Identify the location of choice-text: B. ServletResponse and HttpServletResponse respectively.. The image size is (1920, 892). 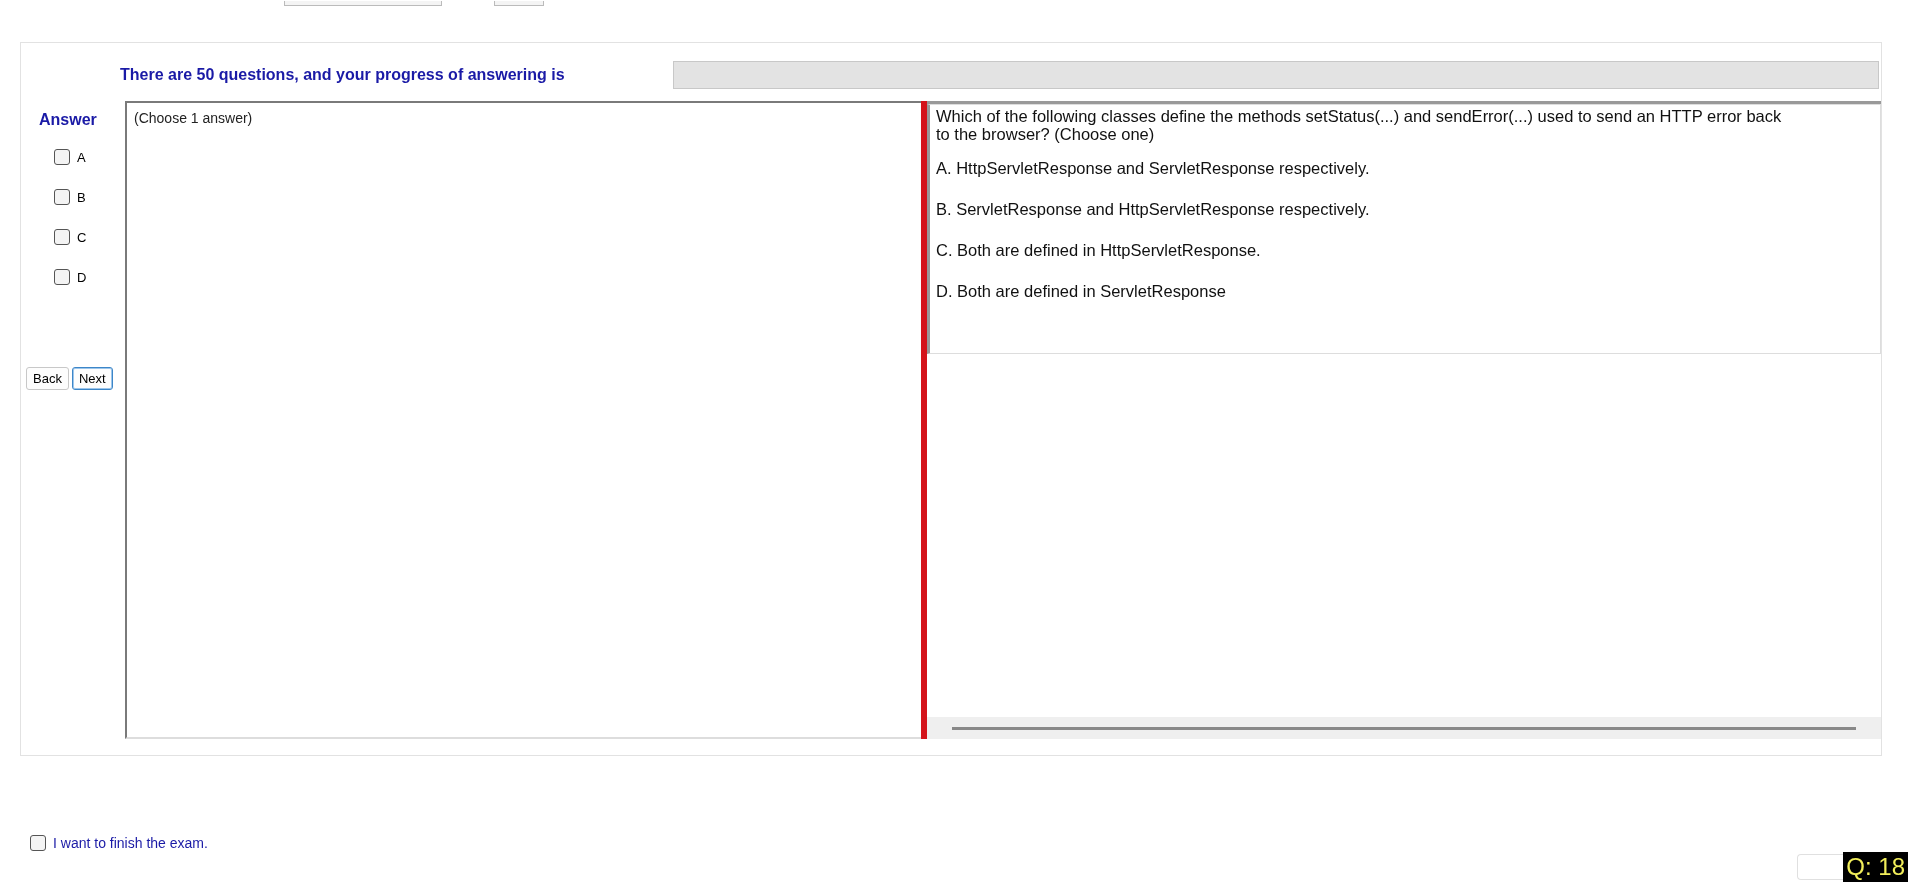
(1153, 209).